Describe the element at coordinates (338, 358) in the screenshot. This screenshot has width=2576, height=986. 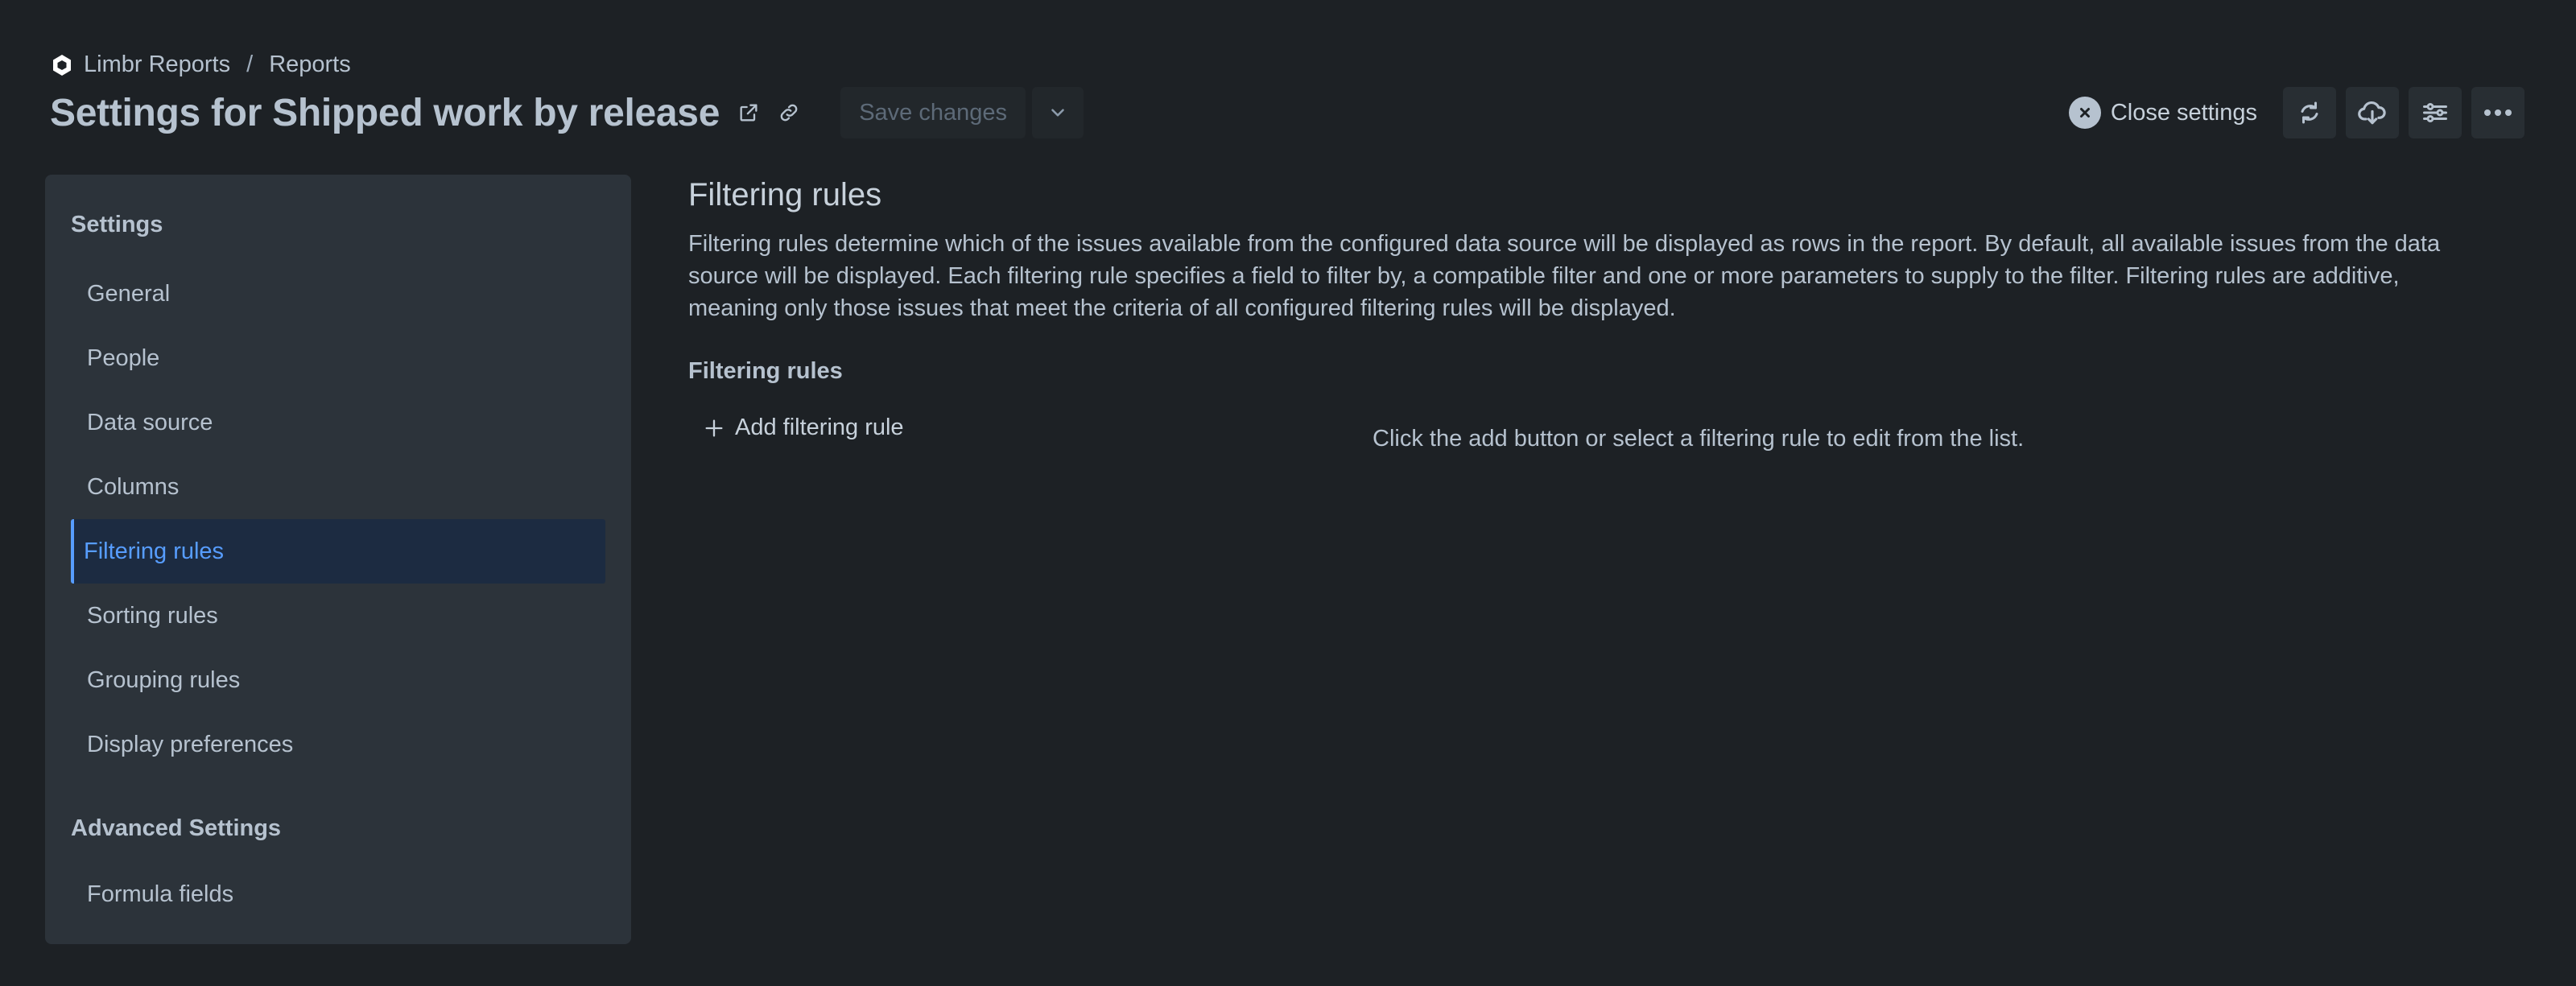
I see `sidebar-item-people: People` at that location.